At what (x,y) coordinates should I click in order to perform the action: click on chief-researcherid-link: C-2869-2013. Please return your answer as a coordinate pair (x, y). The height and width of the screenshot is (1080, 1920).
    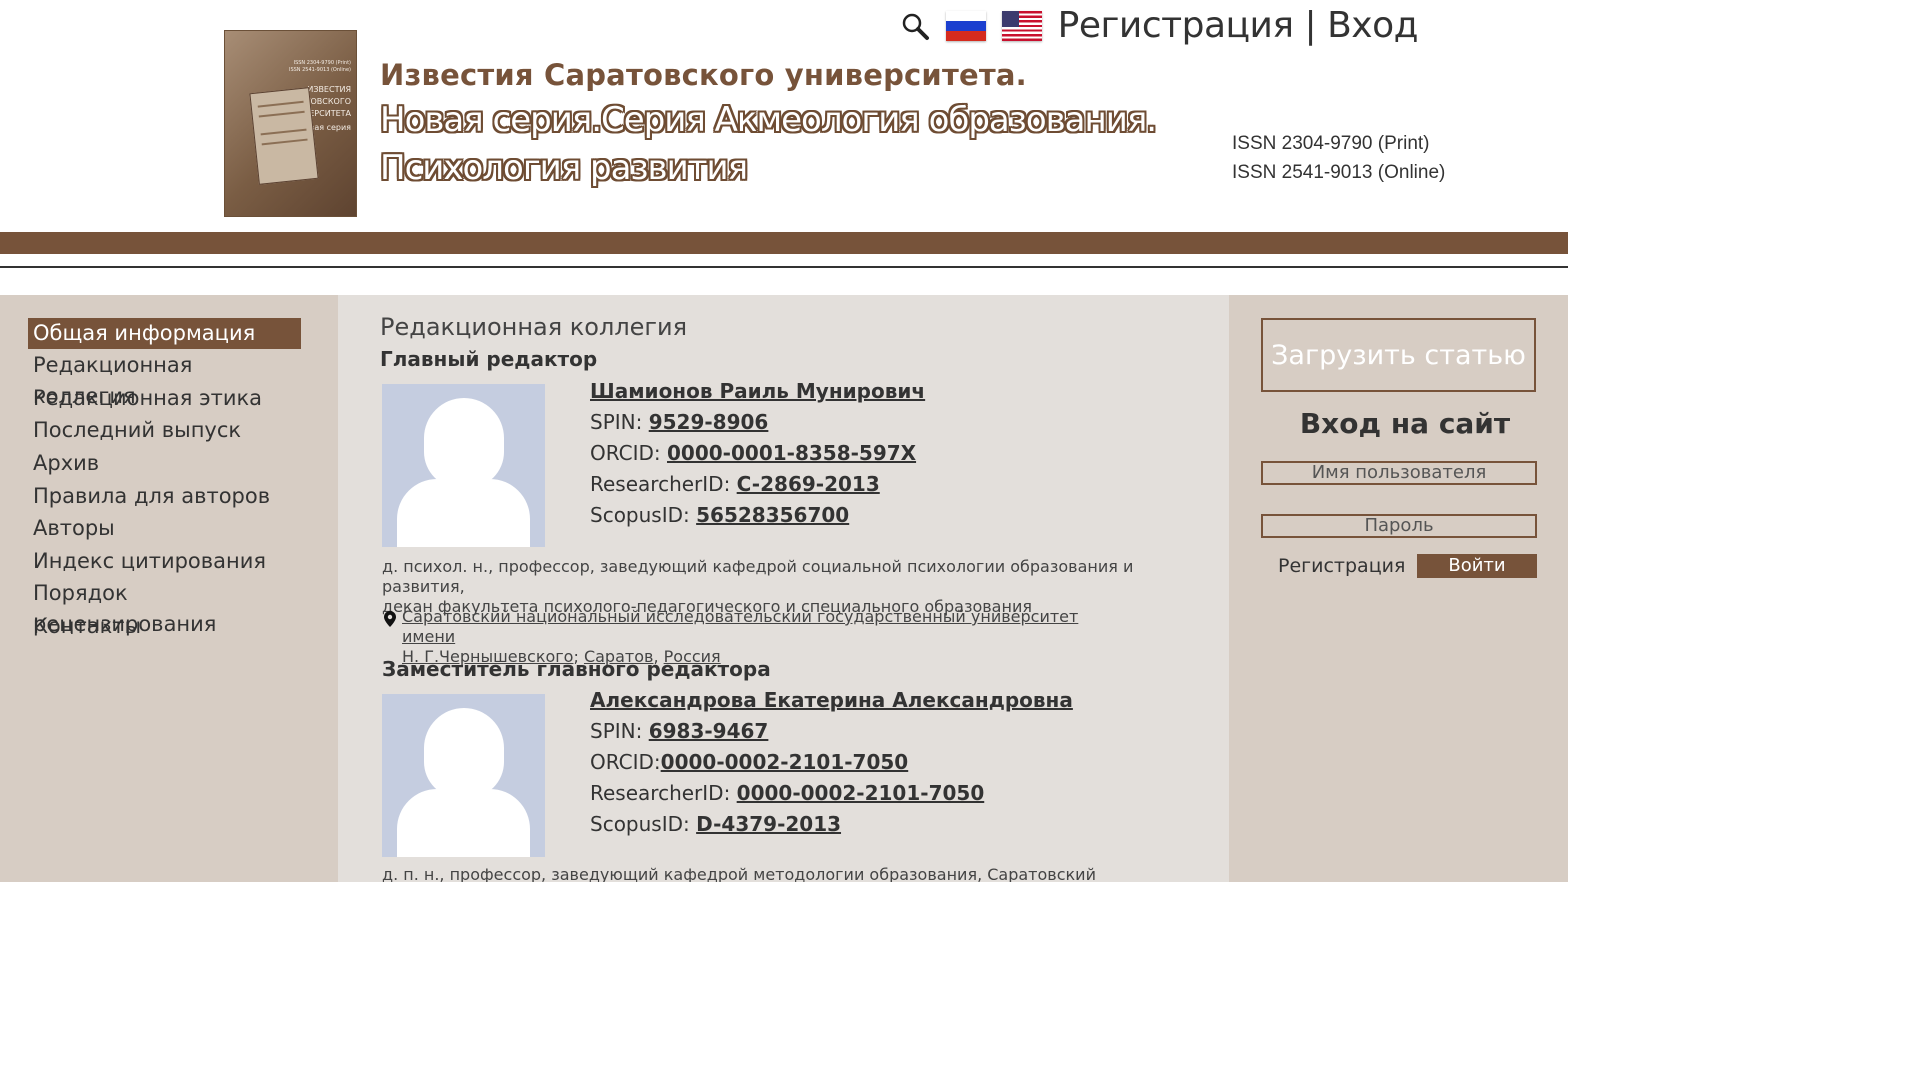
    Looking at the image, I should click on (808, 484).